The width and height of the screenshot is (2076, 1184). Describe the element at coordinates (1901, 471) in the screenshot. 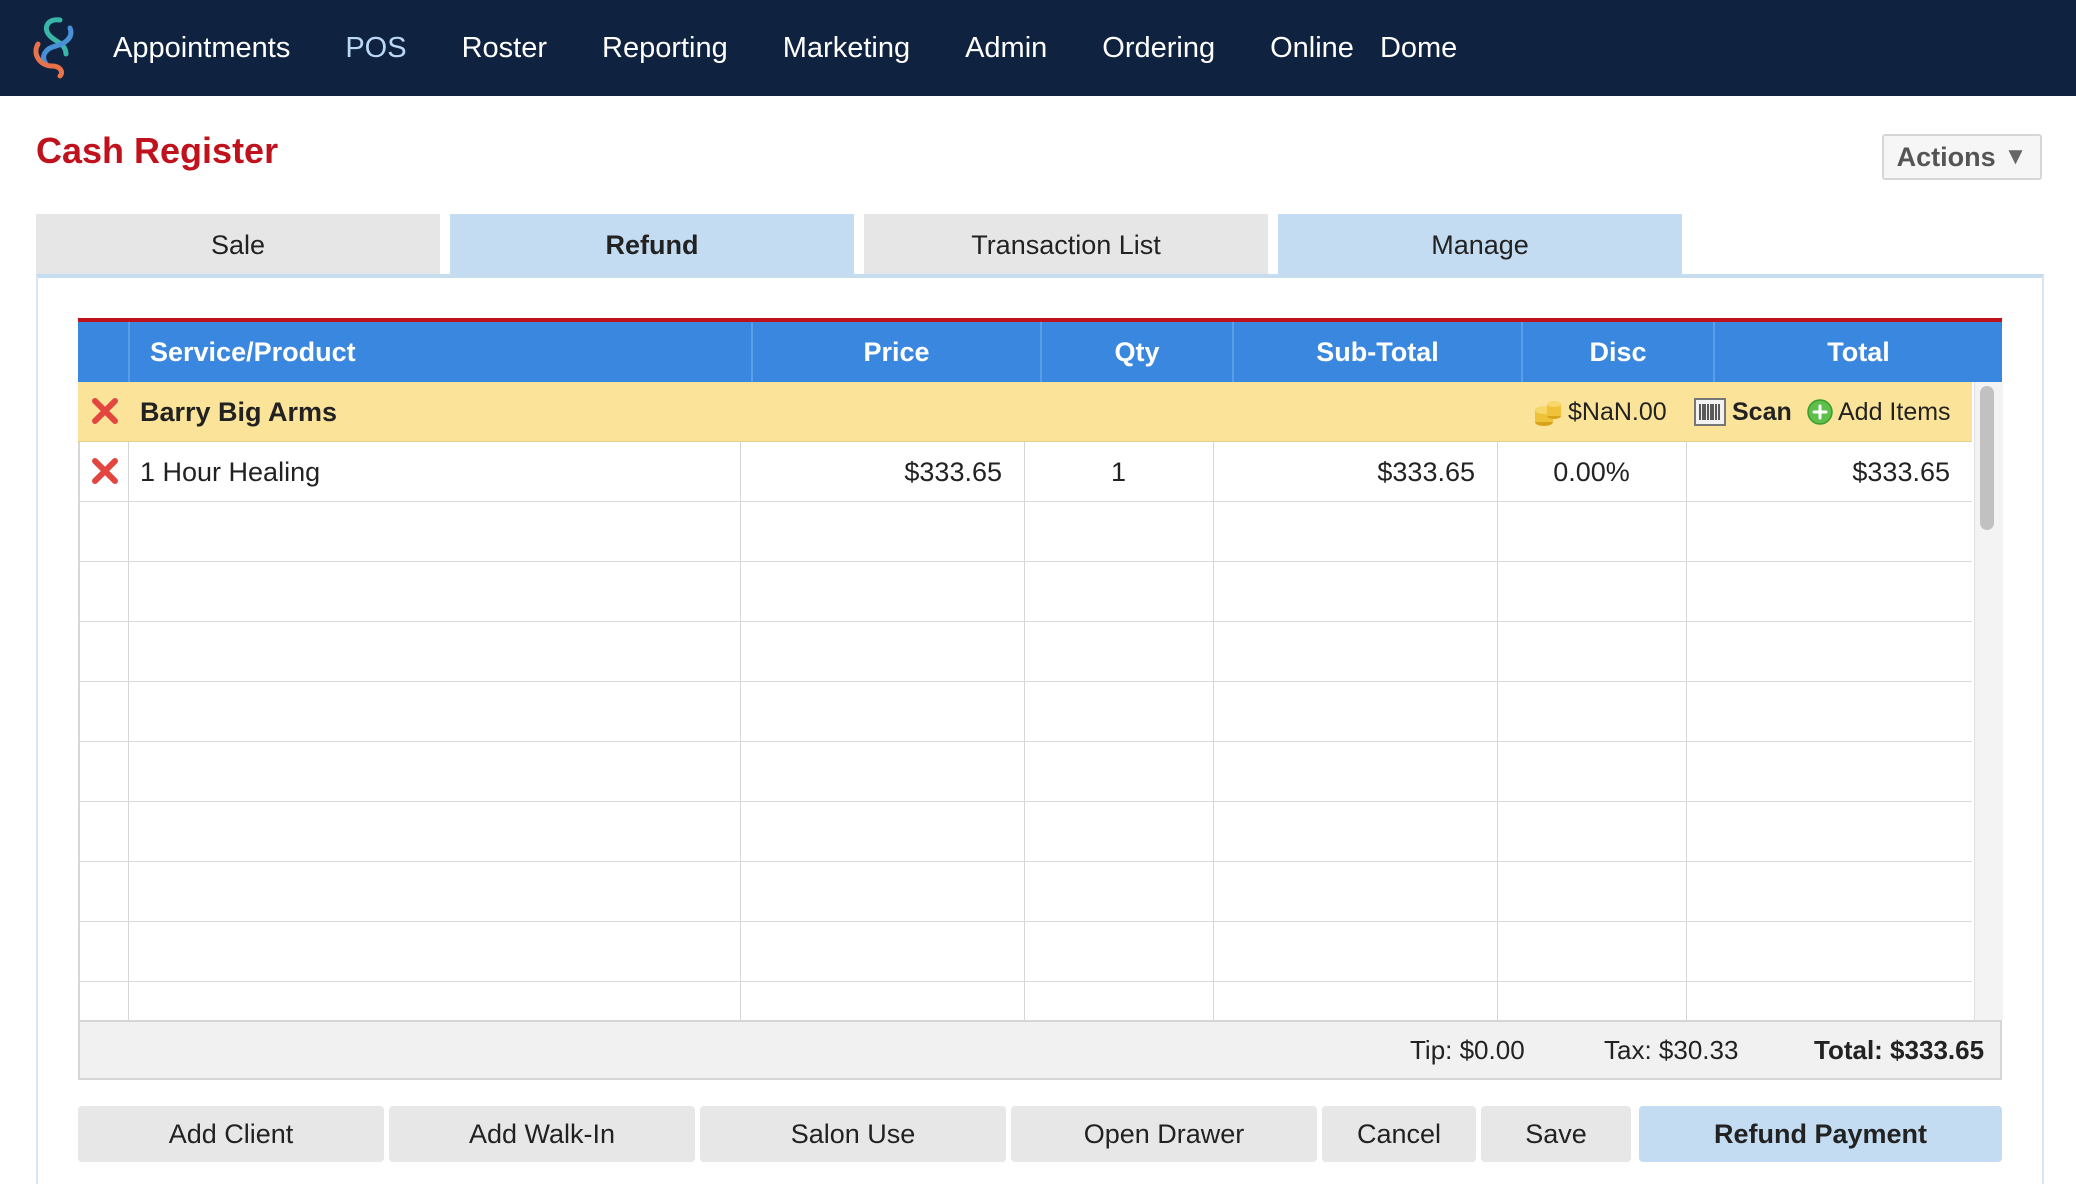

I see `row-total: $333.65` at that location.